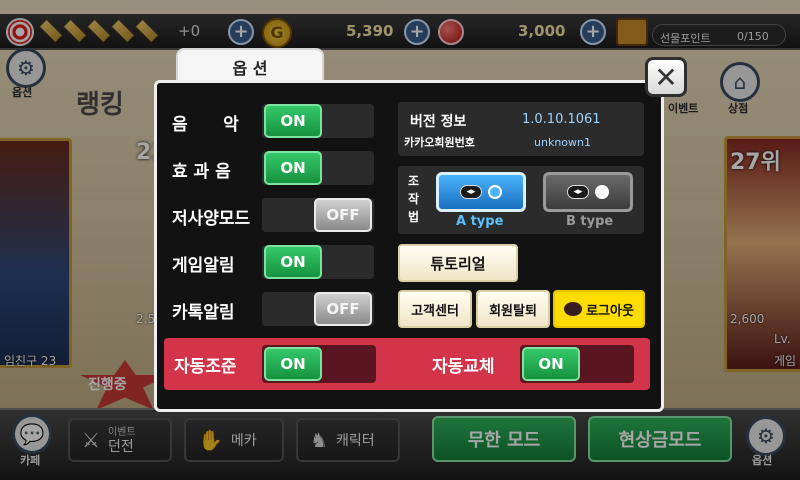  Describe the element at coordinates (203, 266) in the screenshot. I see `game-notifications-label: 게임알림` at that location.